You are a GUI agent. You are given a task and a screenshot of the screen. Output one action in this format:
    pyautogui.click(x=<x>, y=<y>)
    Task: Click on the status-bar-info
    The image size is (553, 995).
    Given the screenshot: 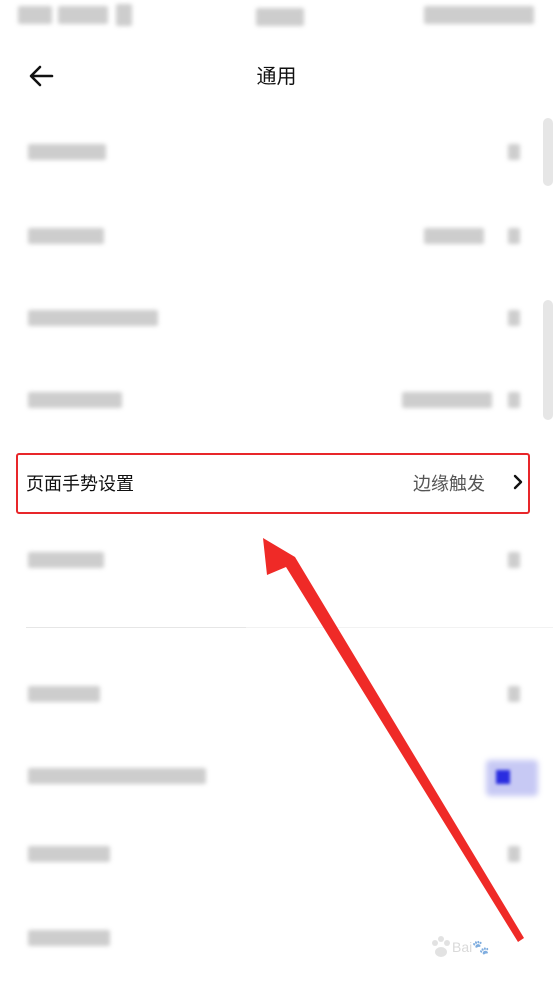 What is the action you would take?
    pyautogui.click(x=83, y=15)
    